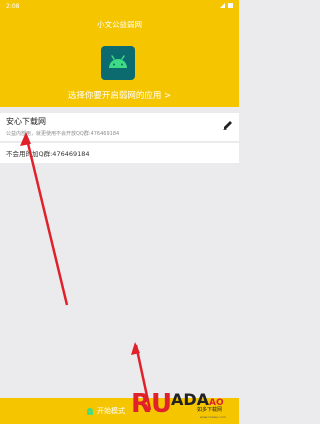 This screenshot has width=320, height=424. What do you see at coordinates (26, 121) in the screenshot?
I see `item-title: 安心下载网` at bounding box center [26, 121].